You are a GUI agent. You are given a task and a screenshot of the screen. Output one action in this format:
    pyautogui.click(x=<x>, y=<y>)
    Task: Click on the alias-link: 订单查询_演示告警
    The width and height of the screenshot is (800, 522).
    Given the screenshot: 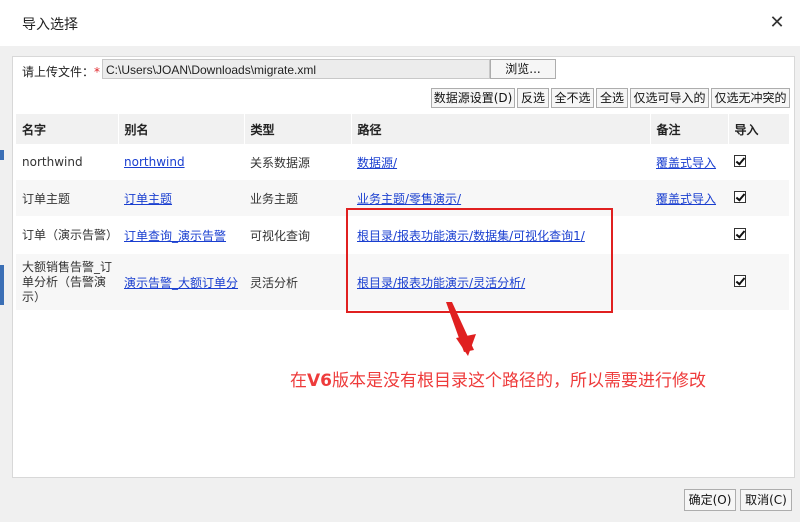 What is the action you would take?
    pyautogui.click(x=175, y=236)
    